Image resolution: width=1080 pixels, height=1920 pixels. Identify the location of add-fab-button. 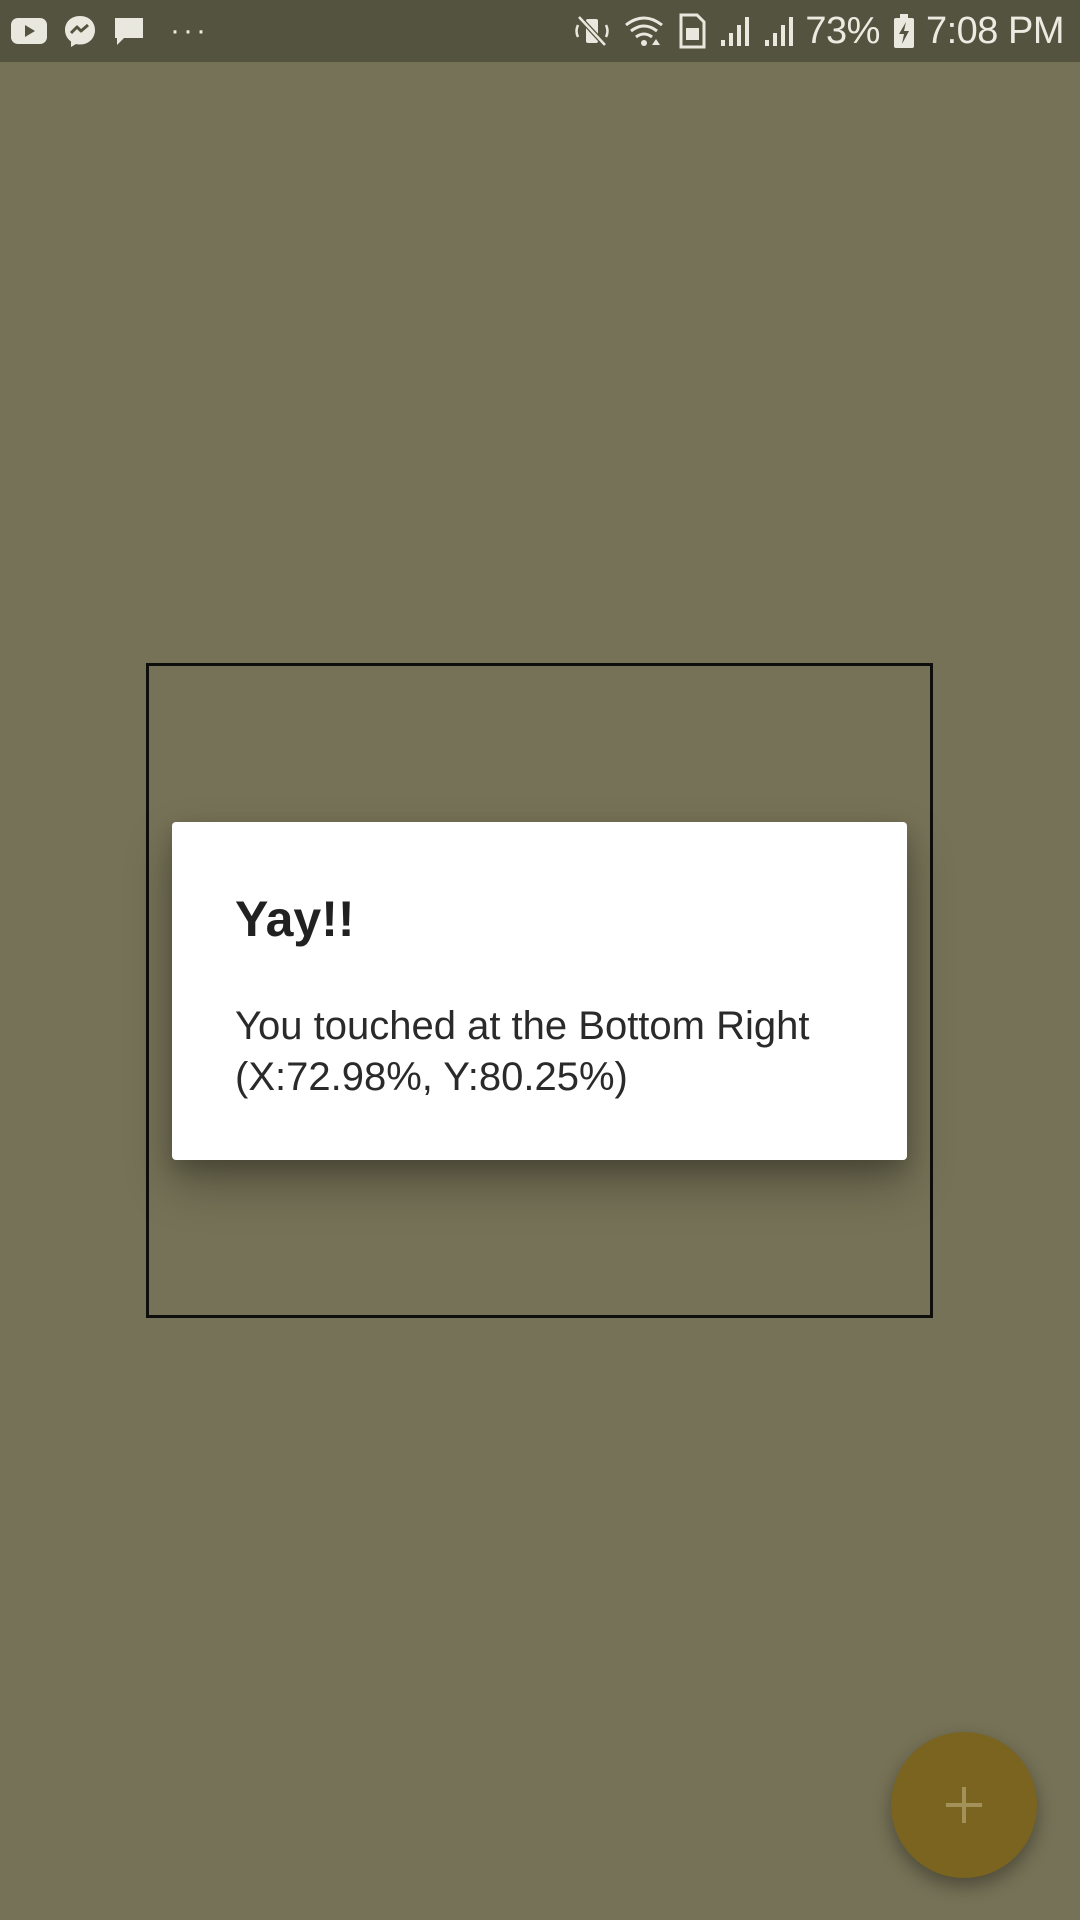
(964, 1805).